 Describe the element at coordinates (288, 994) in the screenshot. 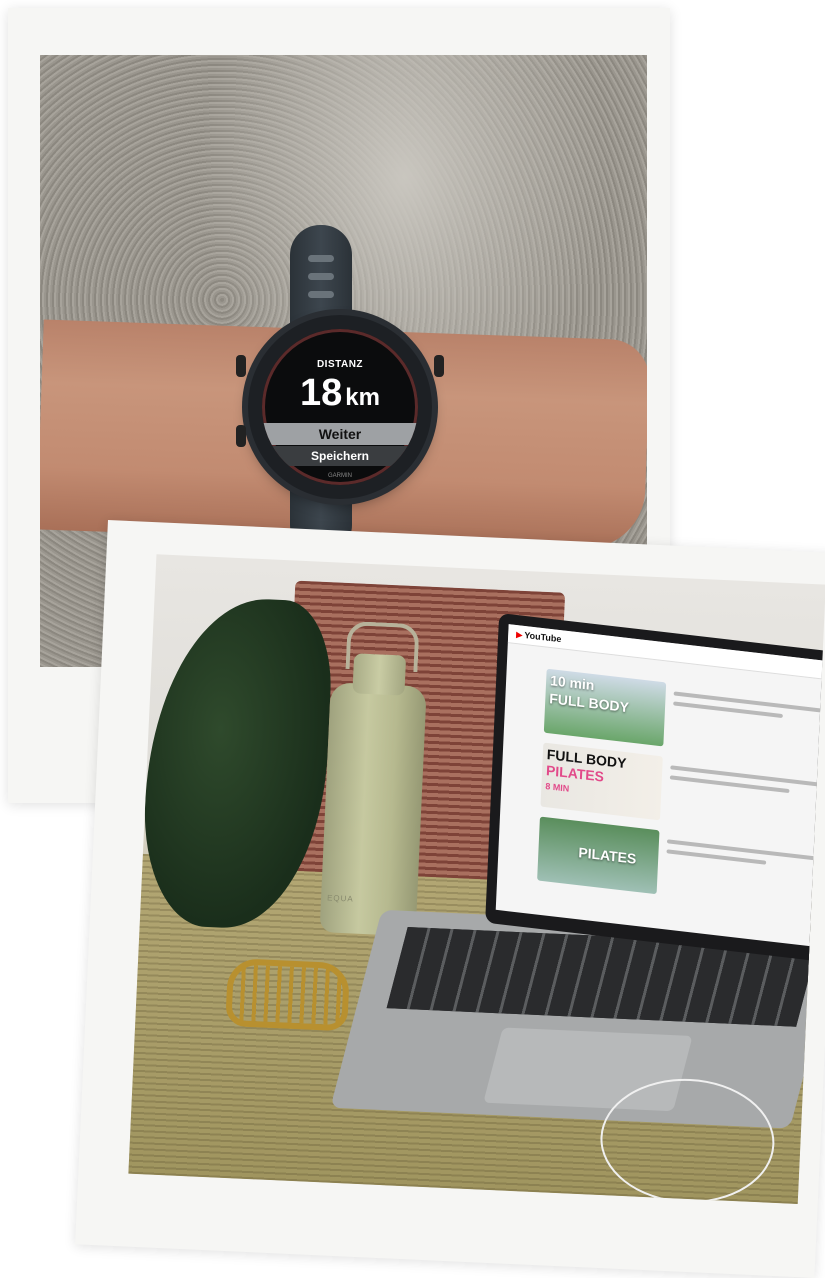

I see `hair-claw-clip` at that location.